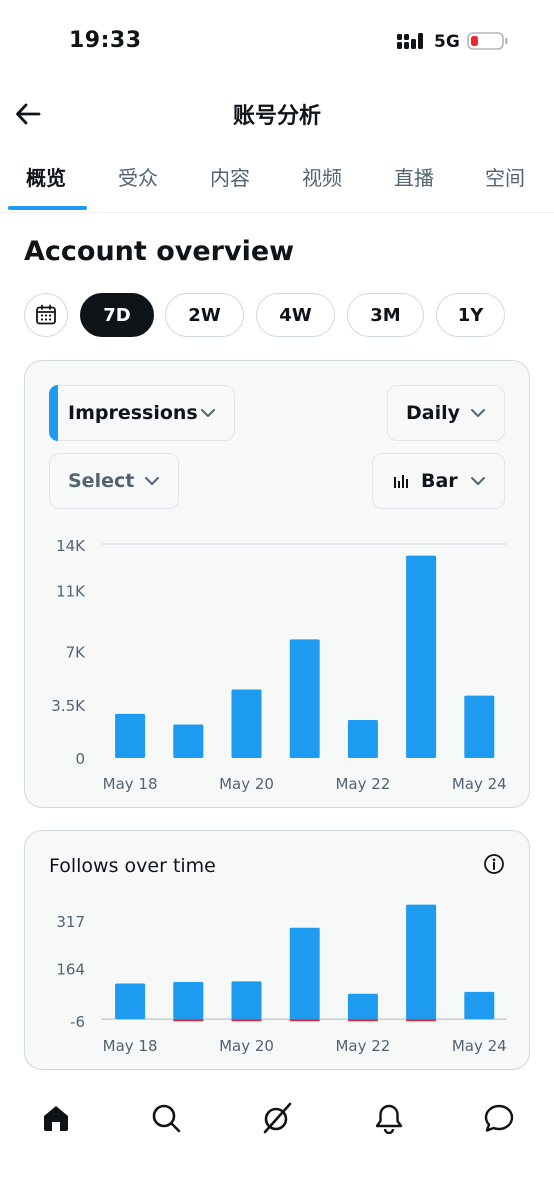 The height and width of the screenshot is (1200, 554). I want to click on nav-notifications, so click(389, 1118).